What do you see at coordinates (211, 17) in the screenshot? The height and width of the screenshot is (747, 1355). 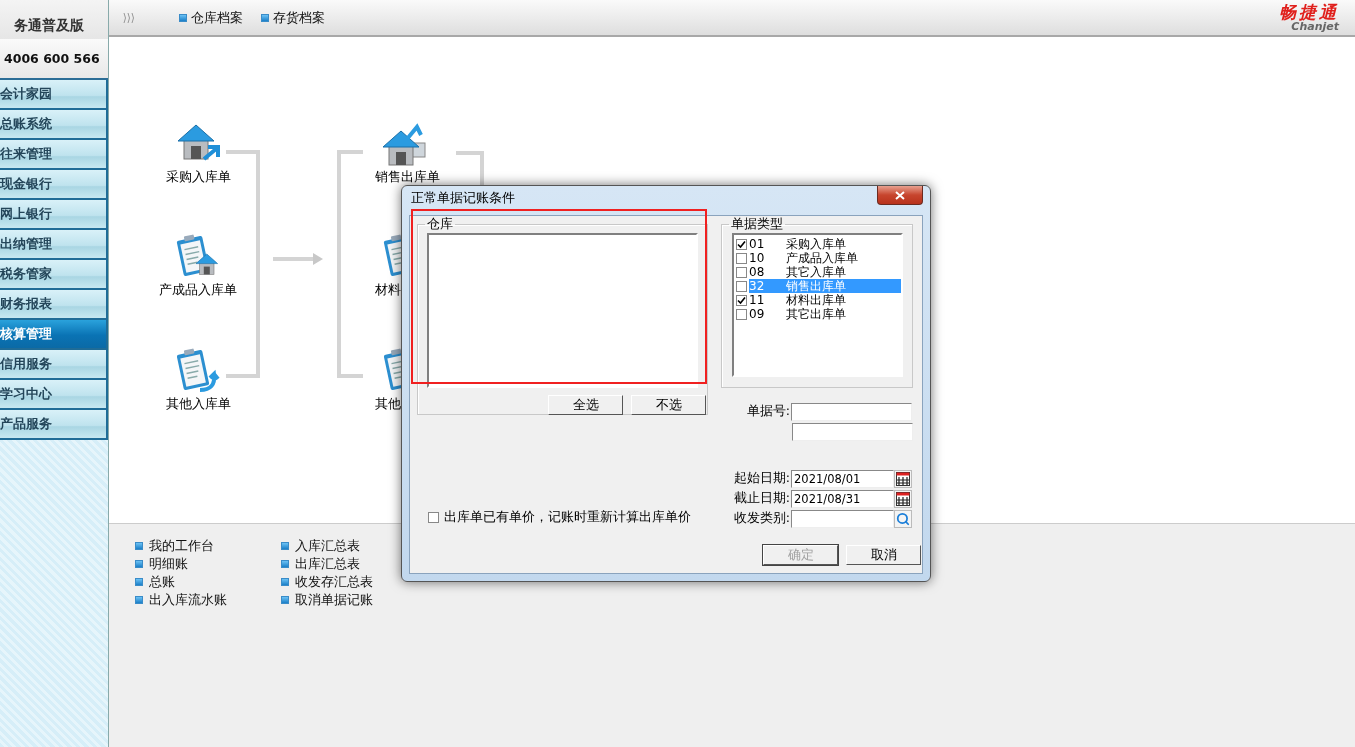 I see `toolbar-link: 仓库档案` at bounding box center [211, 17].